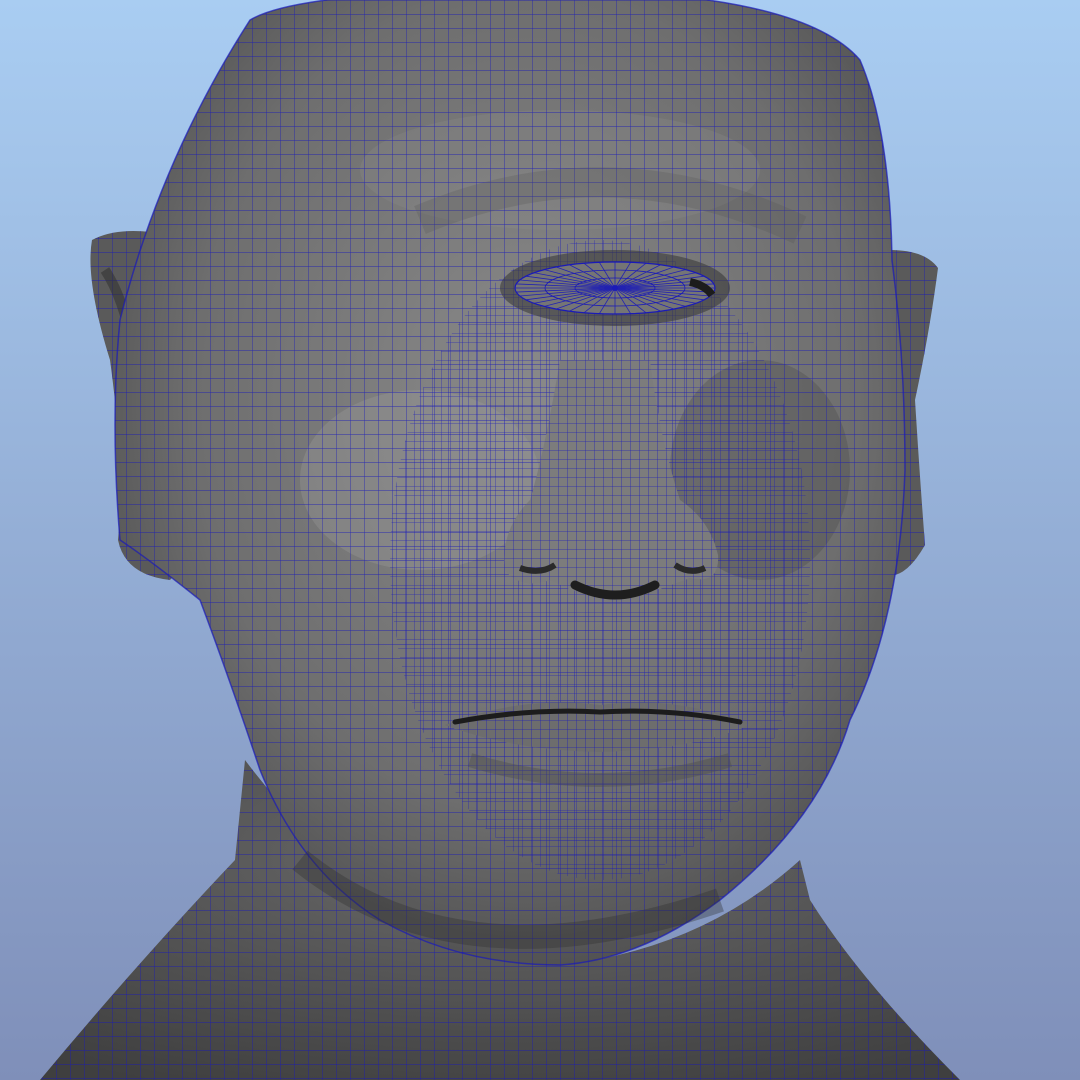 This screenshot has width=1080, height=1080. What do you see at coordinates (615, 288) in the screenshot?
I see `eye-mesh` at bounding box center [615, 288].